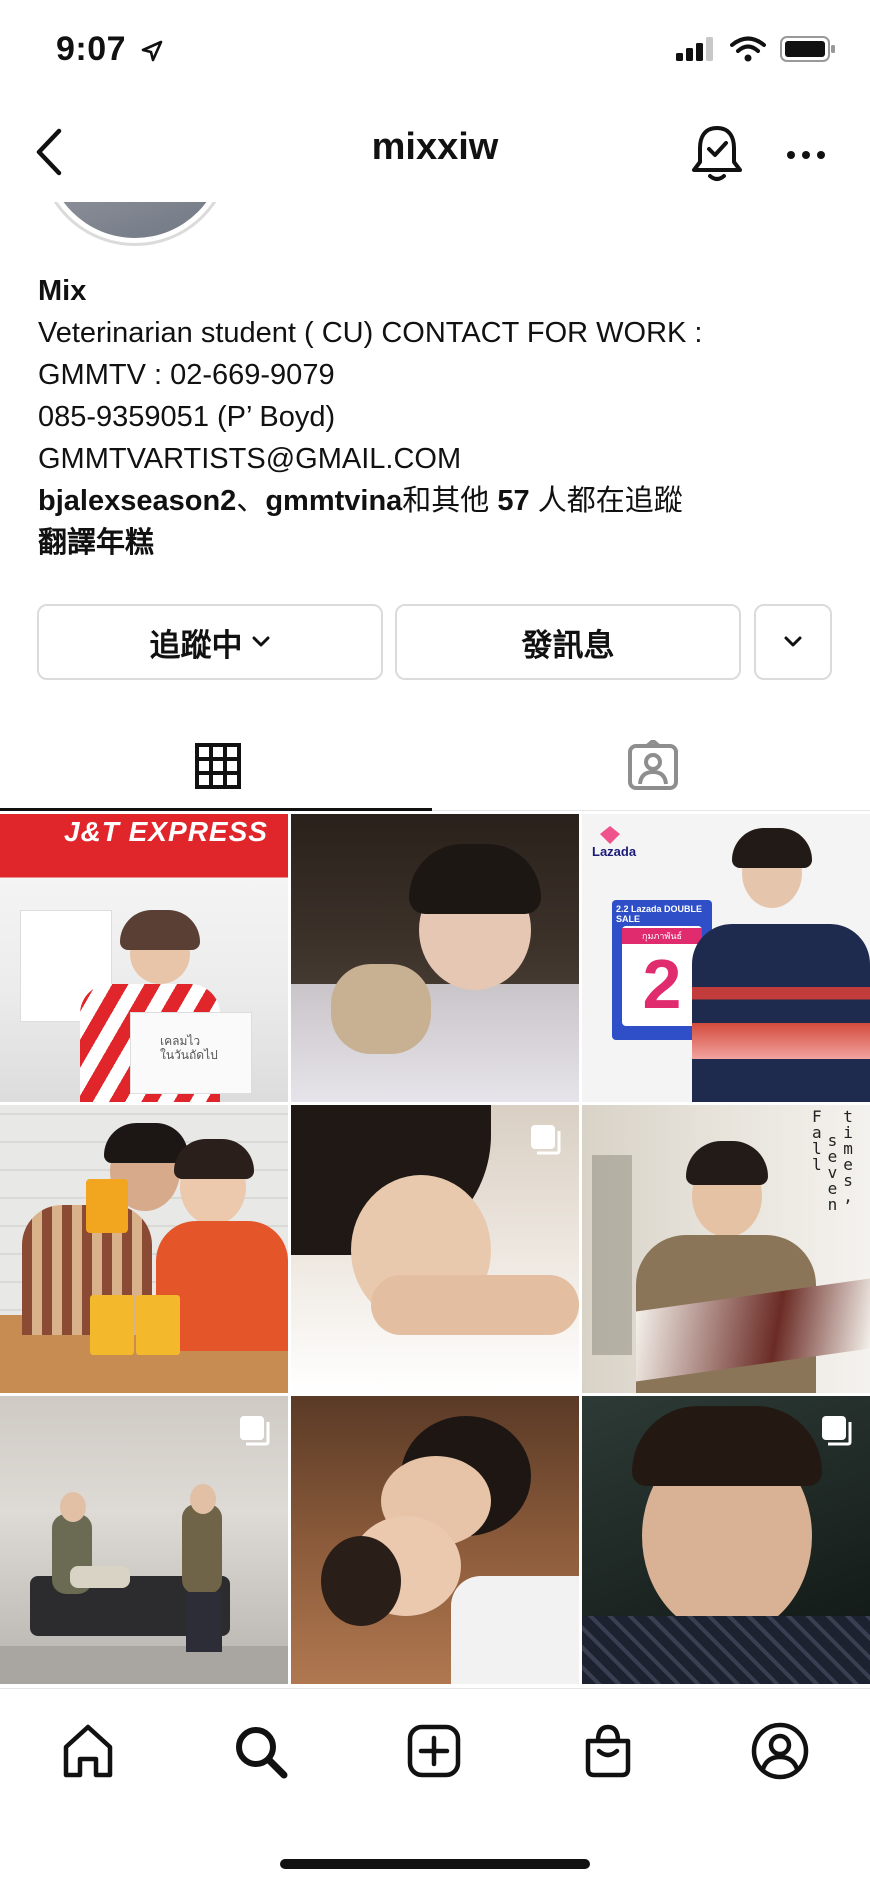  Describe the element at coordinates (187, 417) in the screenshot. I see `bio-line: 085-9359051 (P’ Boyd)` at that location.